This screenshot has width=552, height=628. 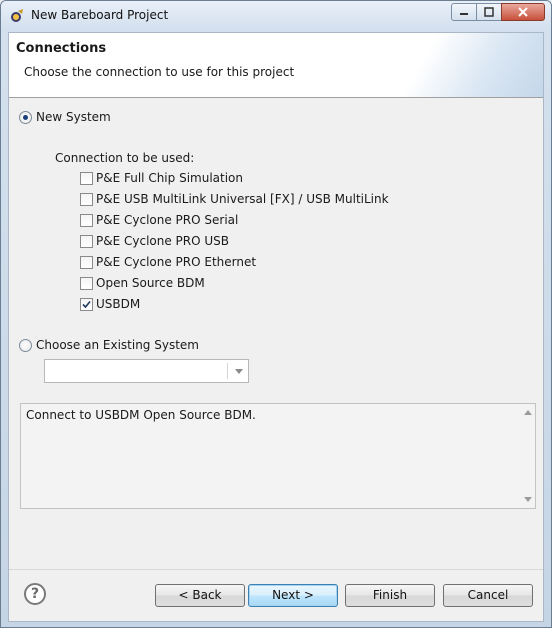 I want to click on minimize-button, so click(x=464, y=12).